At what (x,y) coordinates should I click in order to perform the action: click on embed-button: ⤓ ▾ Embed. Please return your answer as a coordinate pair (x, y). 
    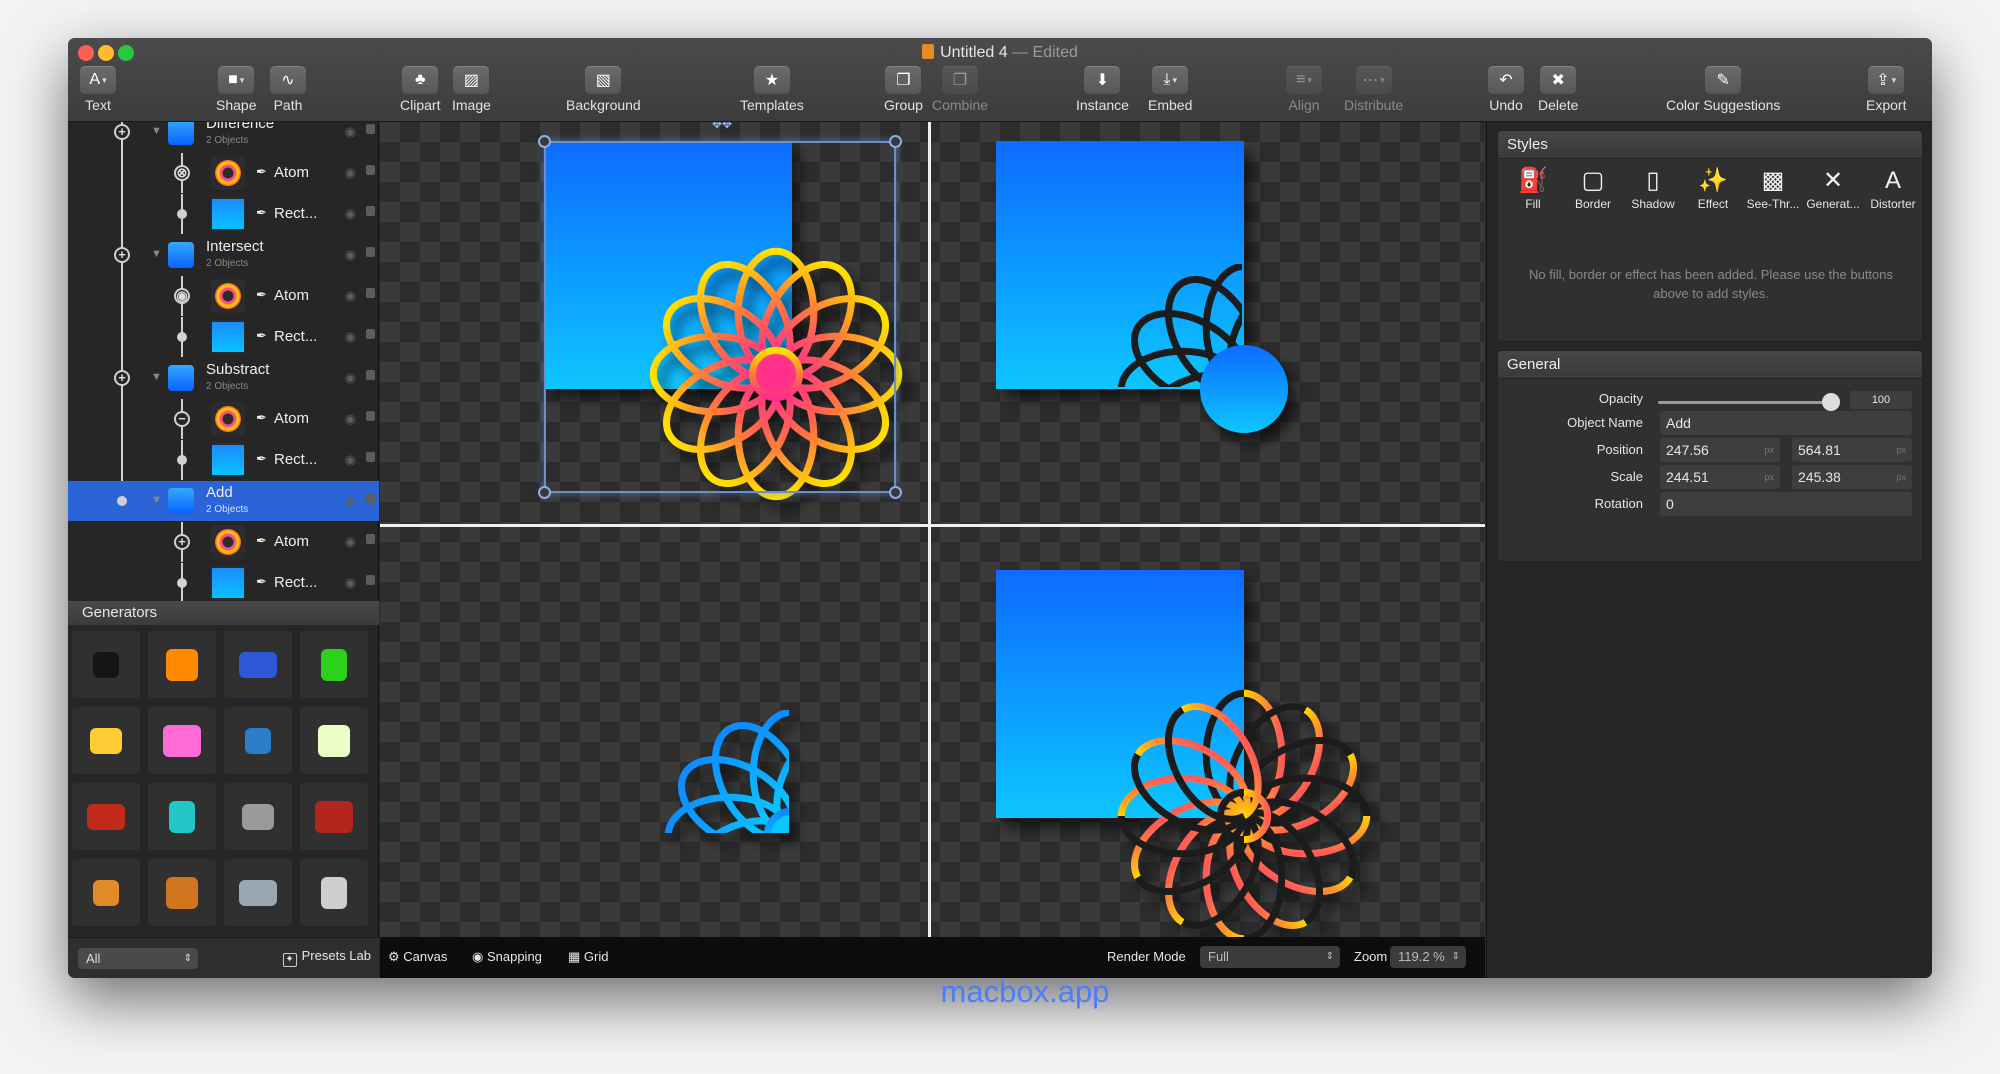
    Looking at the image, I should click on (1170, 89).